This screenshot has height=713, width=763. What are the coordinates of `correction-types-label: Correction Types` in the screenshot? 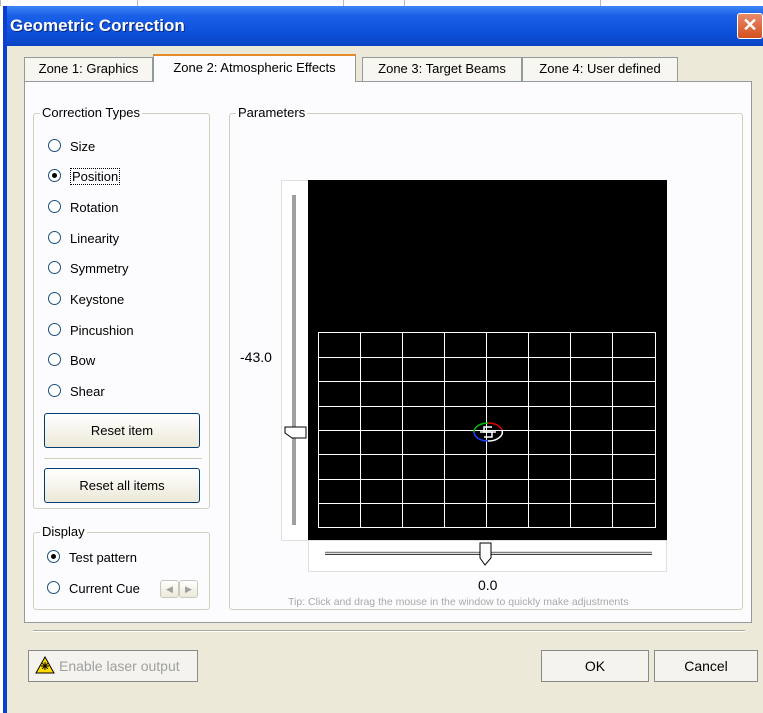 It's located at (91, 112).